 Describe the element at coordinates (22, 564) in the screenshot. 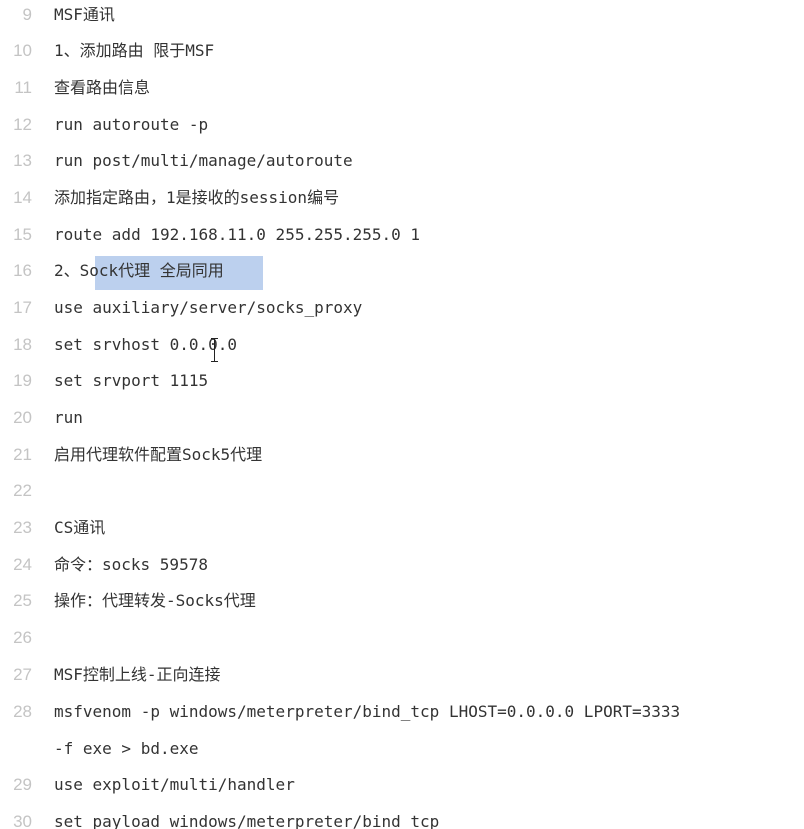

I see `line-number: 24` at that location.